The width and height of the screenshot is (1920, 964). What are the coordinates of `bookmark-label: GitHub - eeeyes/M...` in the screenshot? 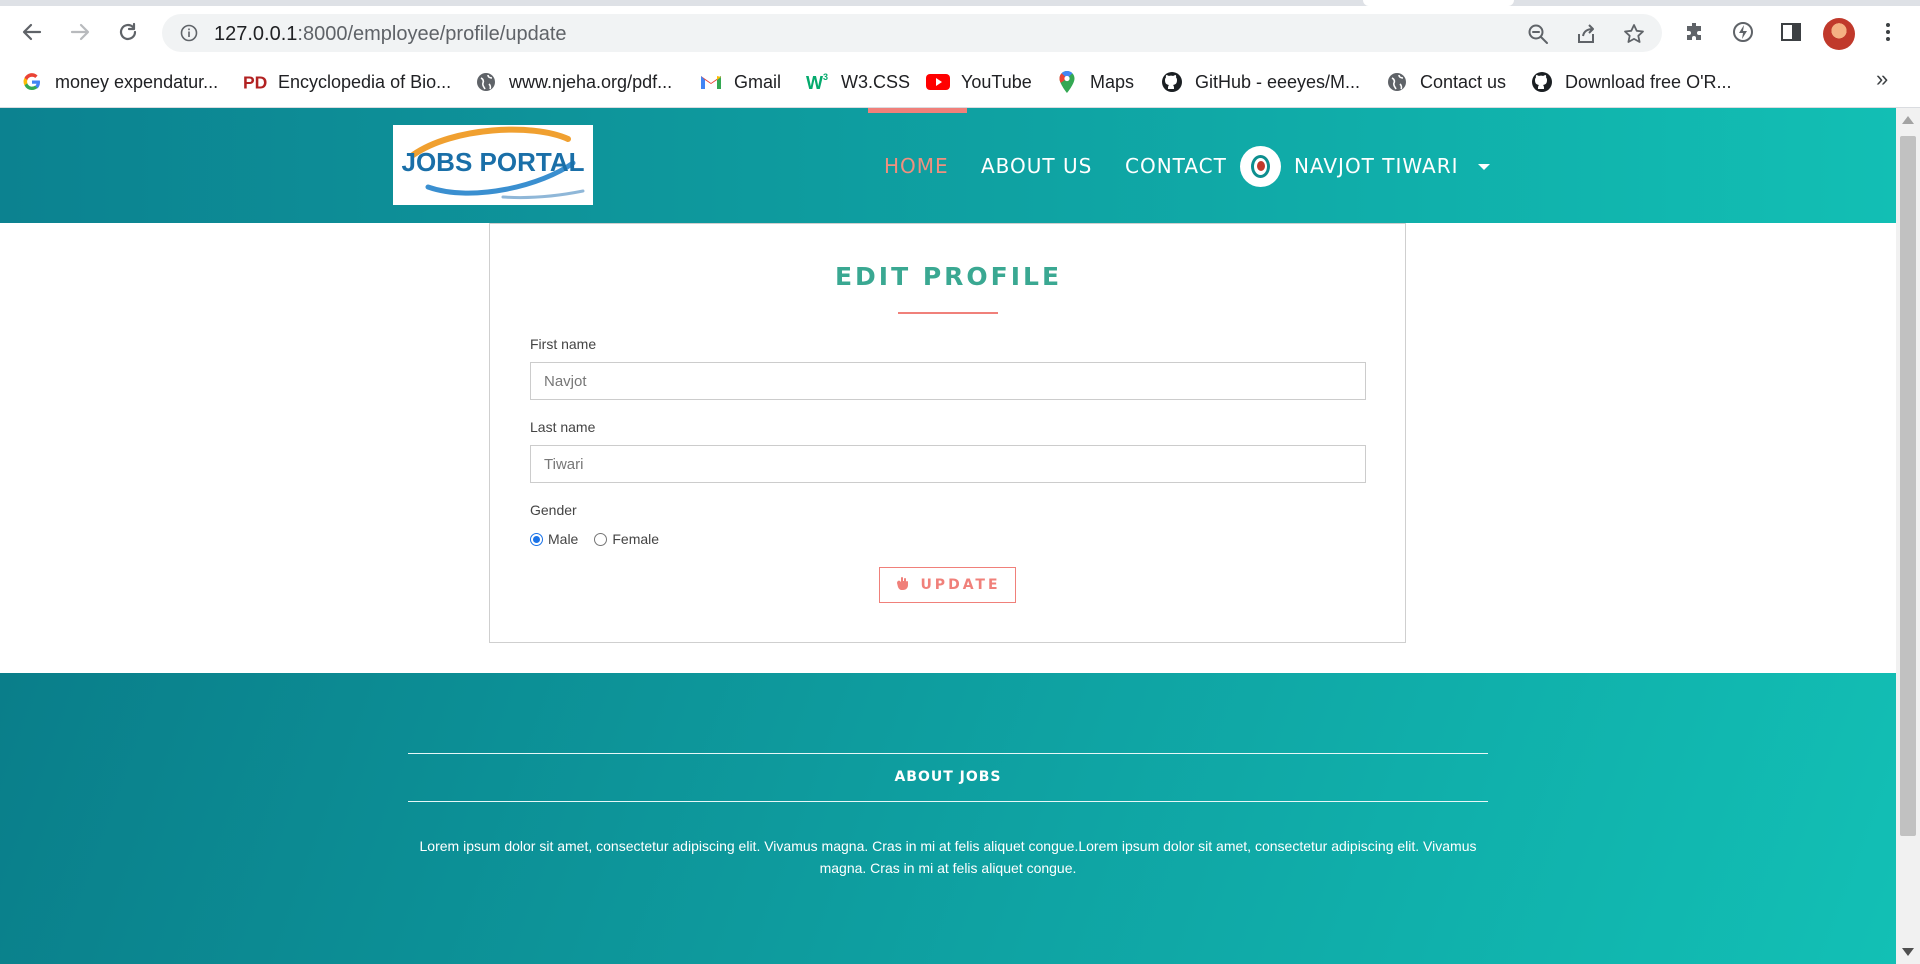 It's located at (1278, 81).